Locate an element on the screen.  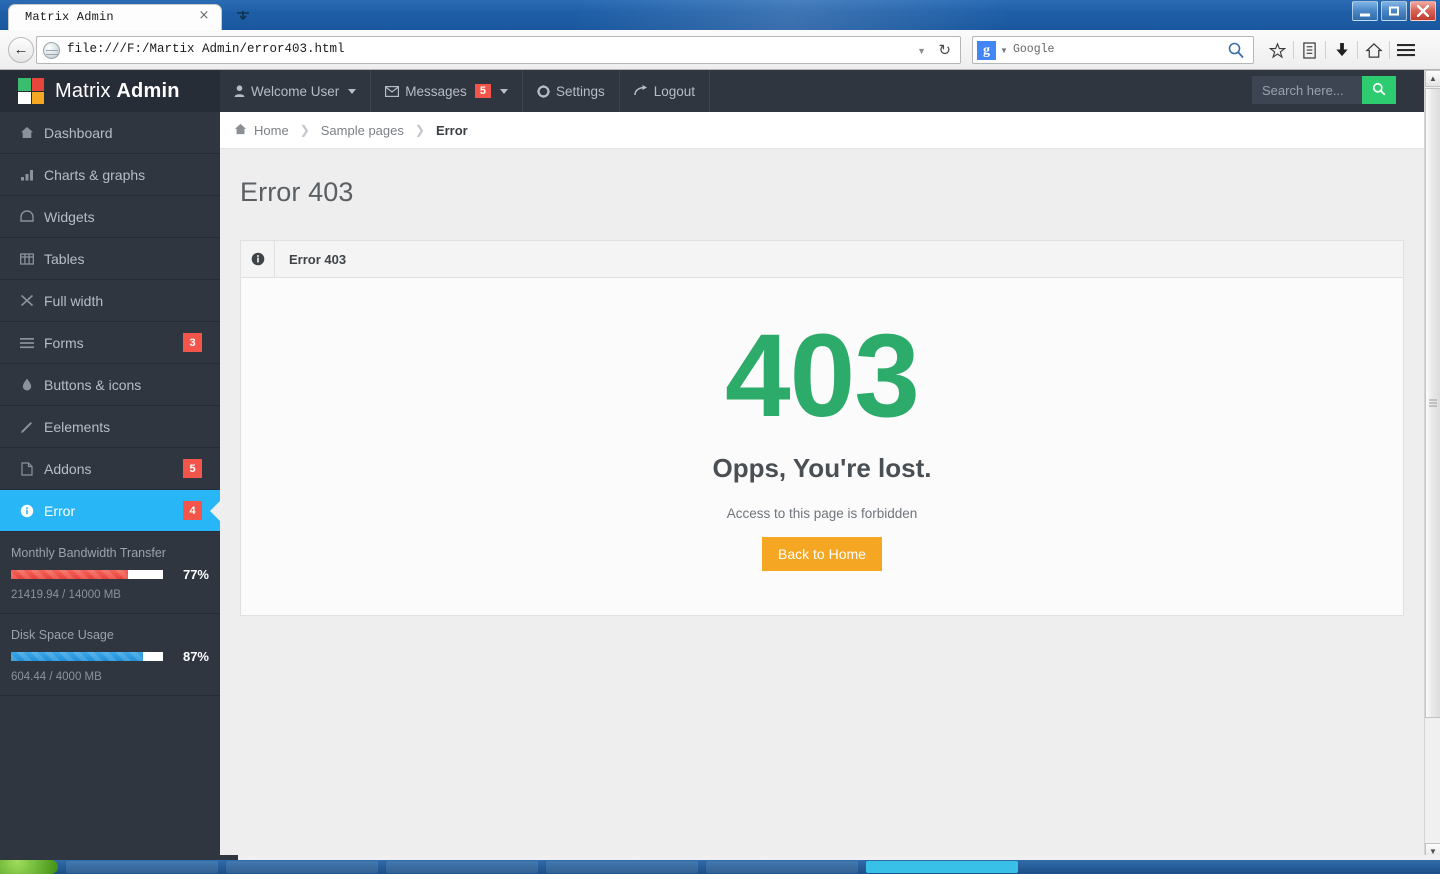
sidebar-item-eelements: Eelements is located at coordinates (110, 427).